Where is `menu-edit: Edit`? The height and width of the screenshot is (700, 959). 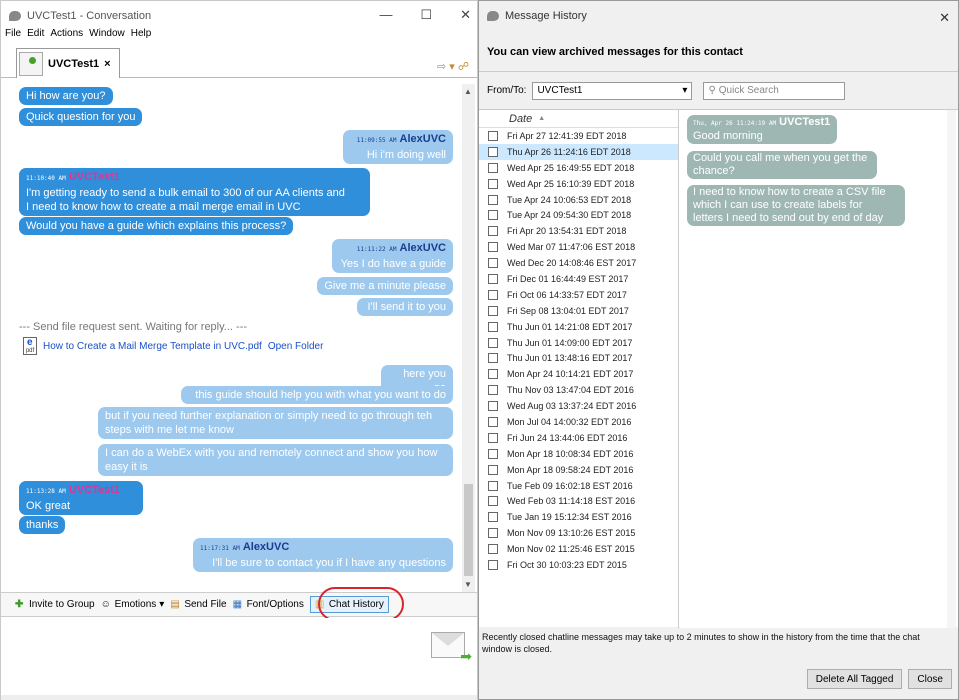 menu-edit: Edit is located at coordinates (35, 35).